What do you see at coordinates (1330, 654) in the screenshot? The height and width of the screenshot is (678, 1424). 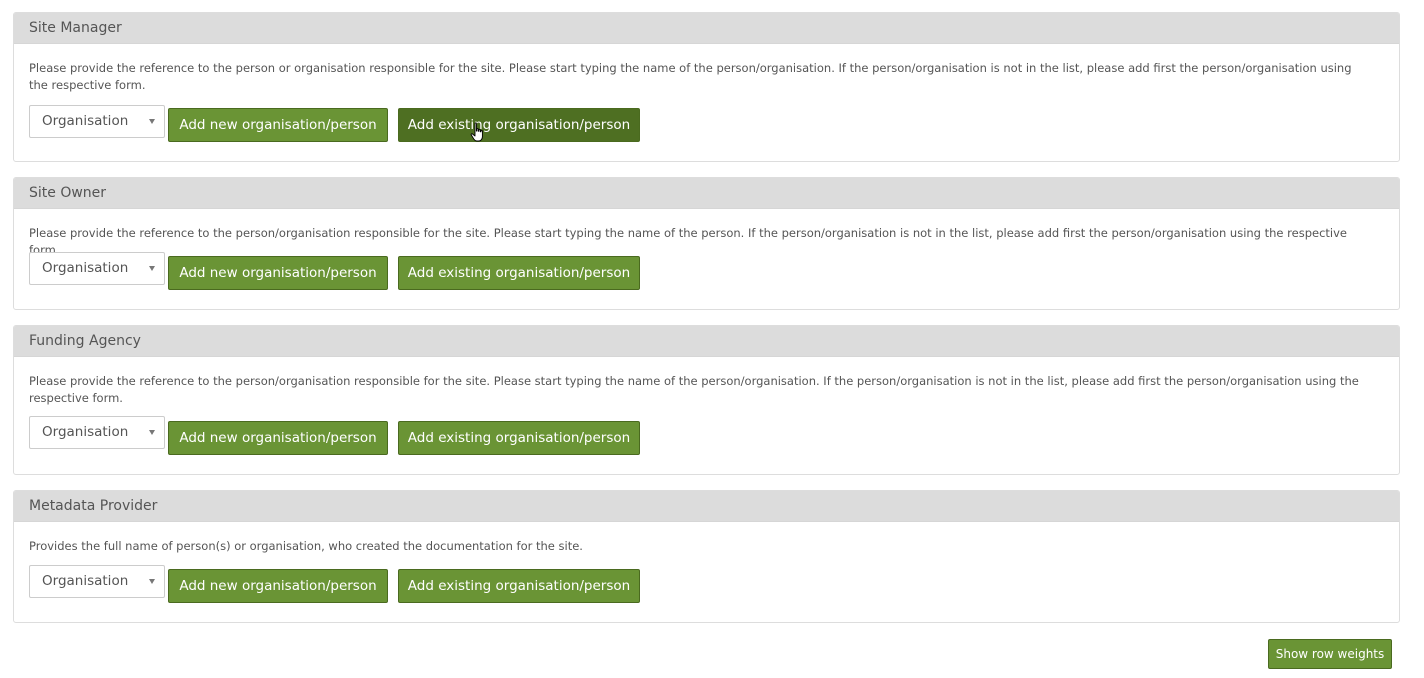 I see `show-row-weights-button: Show row weights` at bounding box center [1330, 654].